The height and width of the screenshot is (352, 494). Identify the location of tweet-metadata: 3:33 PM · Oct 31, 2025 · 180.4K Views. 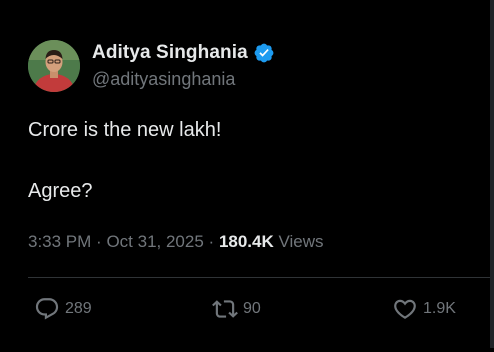
(176, 242).